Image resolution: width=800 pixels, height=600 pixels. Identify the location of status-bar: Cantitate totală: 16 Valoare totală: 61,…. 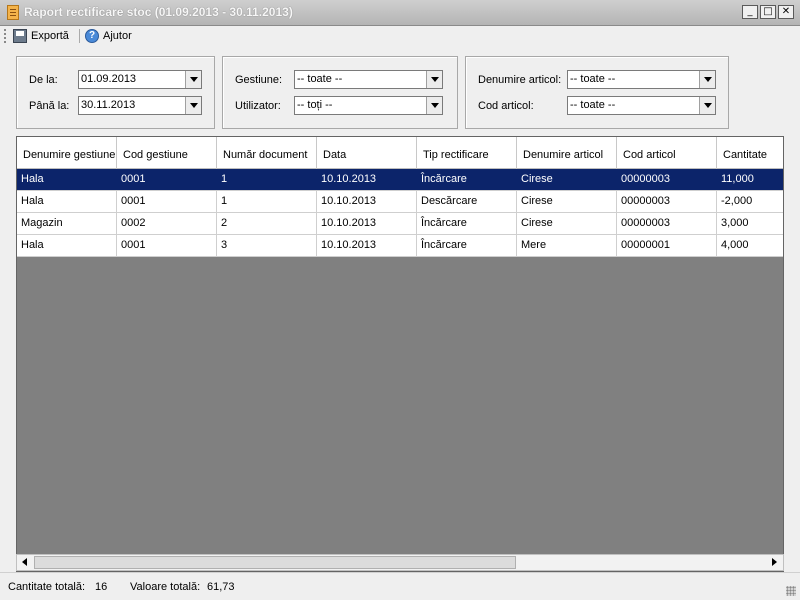
(400, 586).